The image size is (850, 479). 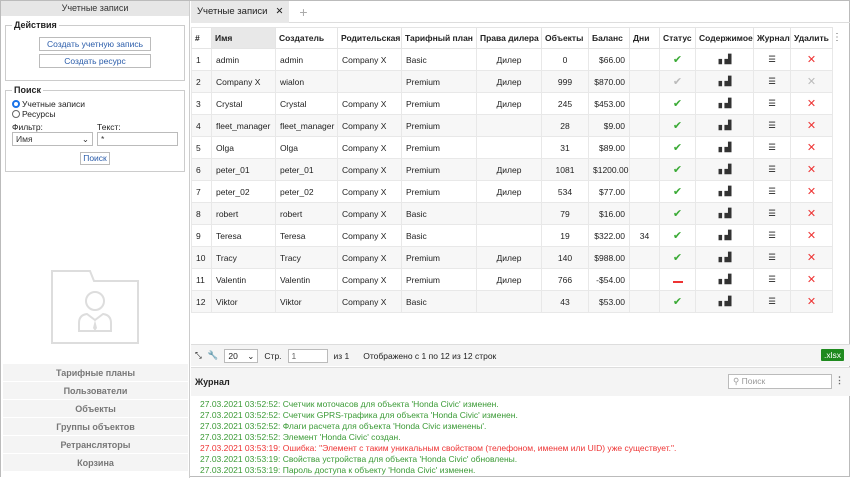 I want to click on column-header: Баланс, so click(x=609, y=38).